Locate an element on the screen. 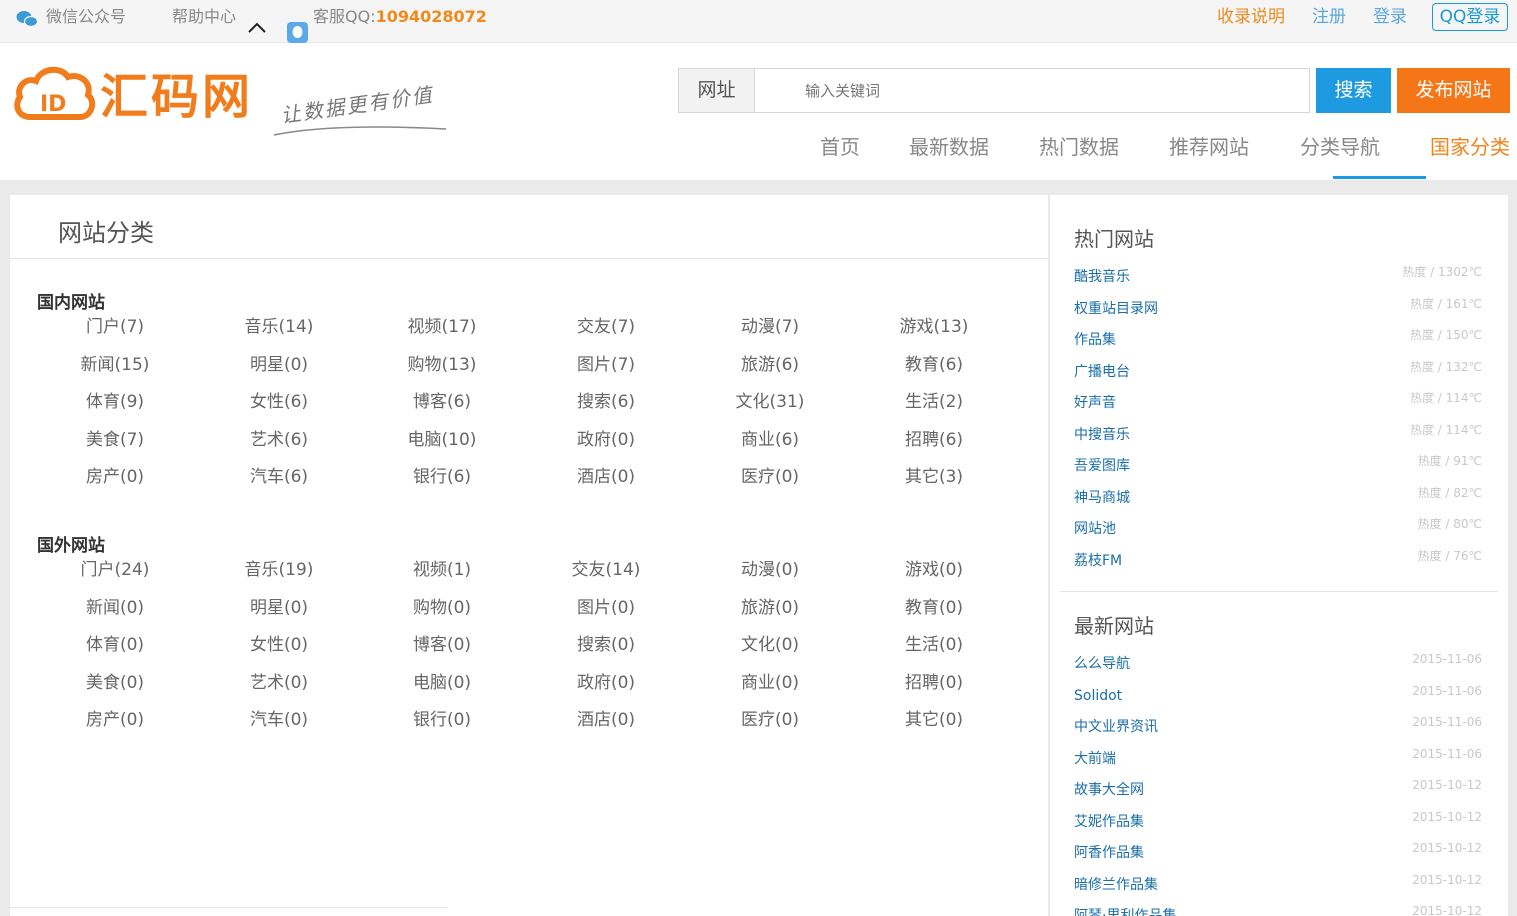 The image size is (1517, 916). heat-value: 热度 / 82℃ is located at coordinates (1449, 492).